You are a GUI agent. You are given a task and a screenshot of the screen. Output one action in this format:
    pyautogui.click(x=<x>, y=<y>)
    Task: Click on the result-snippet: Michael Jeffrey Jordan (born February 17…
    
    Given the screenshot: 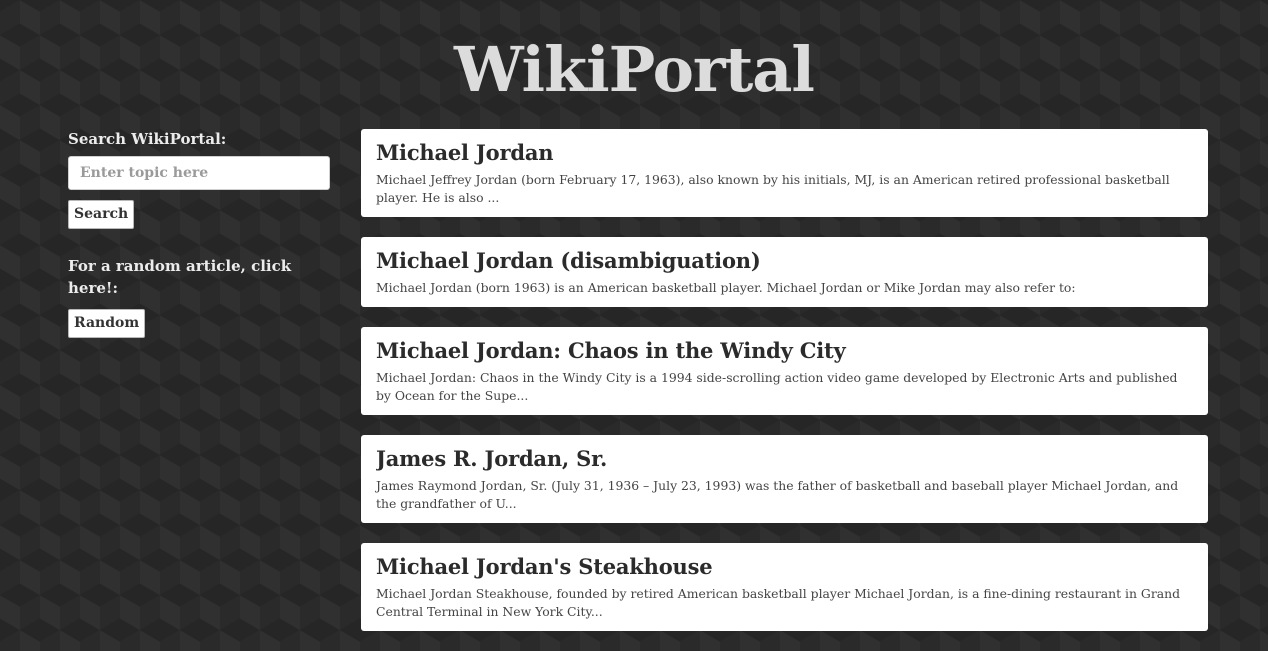 What is the action you would take?
    pyautogui.click(x=773, y=188)
    